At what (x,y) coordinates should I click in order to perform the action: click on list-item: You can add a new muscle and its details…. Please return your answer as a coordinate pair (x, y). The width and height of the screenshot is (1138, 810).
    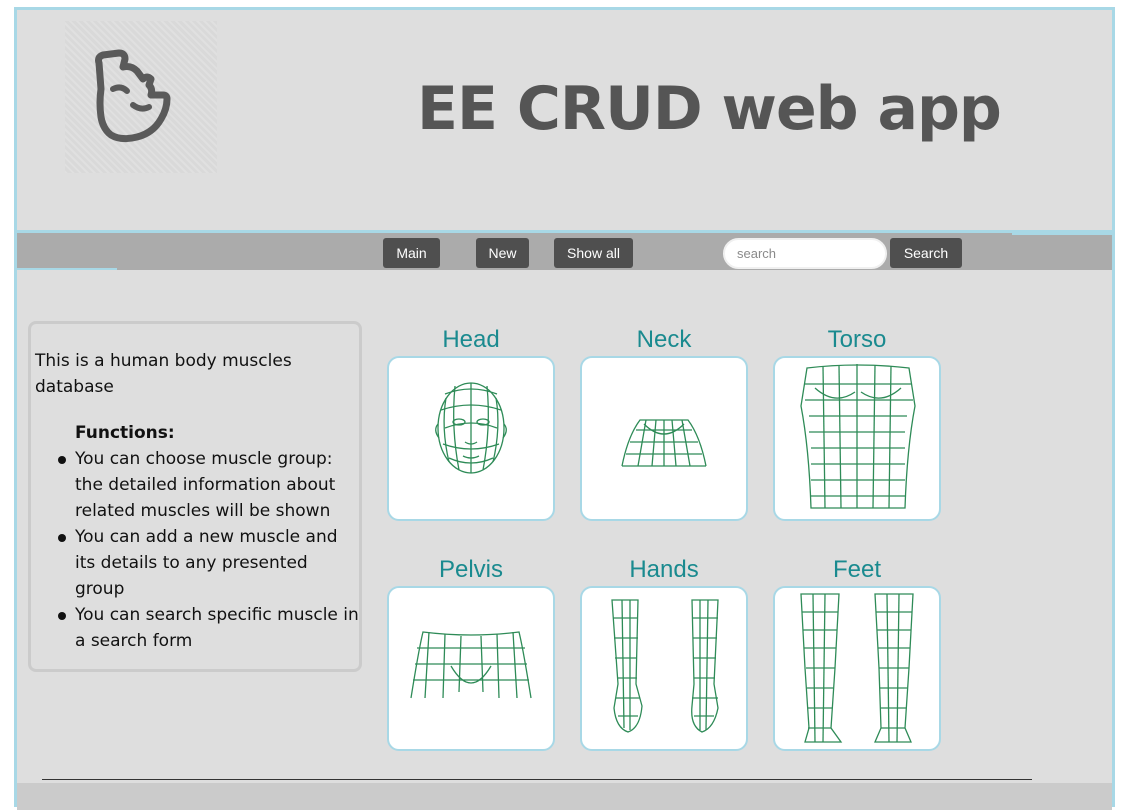
    Looking at the image, I should click on (209, 563).